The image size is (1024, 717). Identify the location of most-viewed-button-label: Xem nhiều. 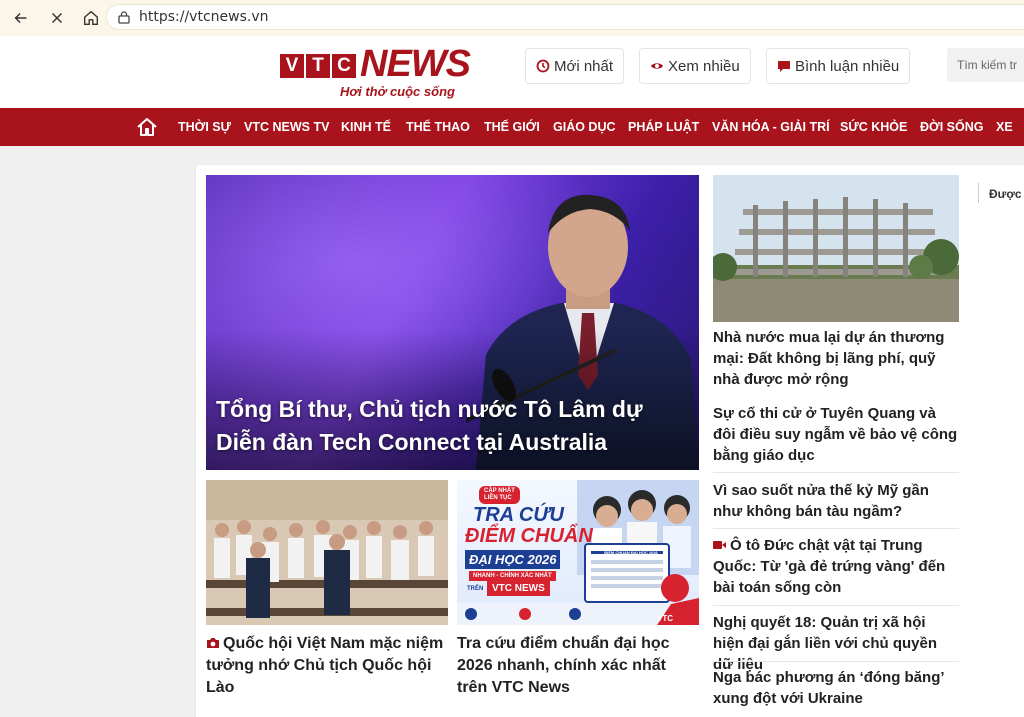
(704, 66).